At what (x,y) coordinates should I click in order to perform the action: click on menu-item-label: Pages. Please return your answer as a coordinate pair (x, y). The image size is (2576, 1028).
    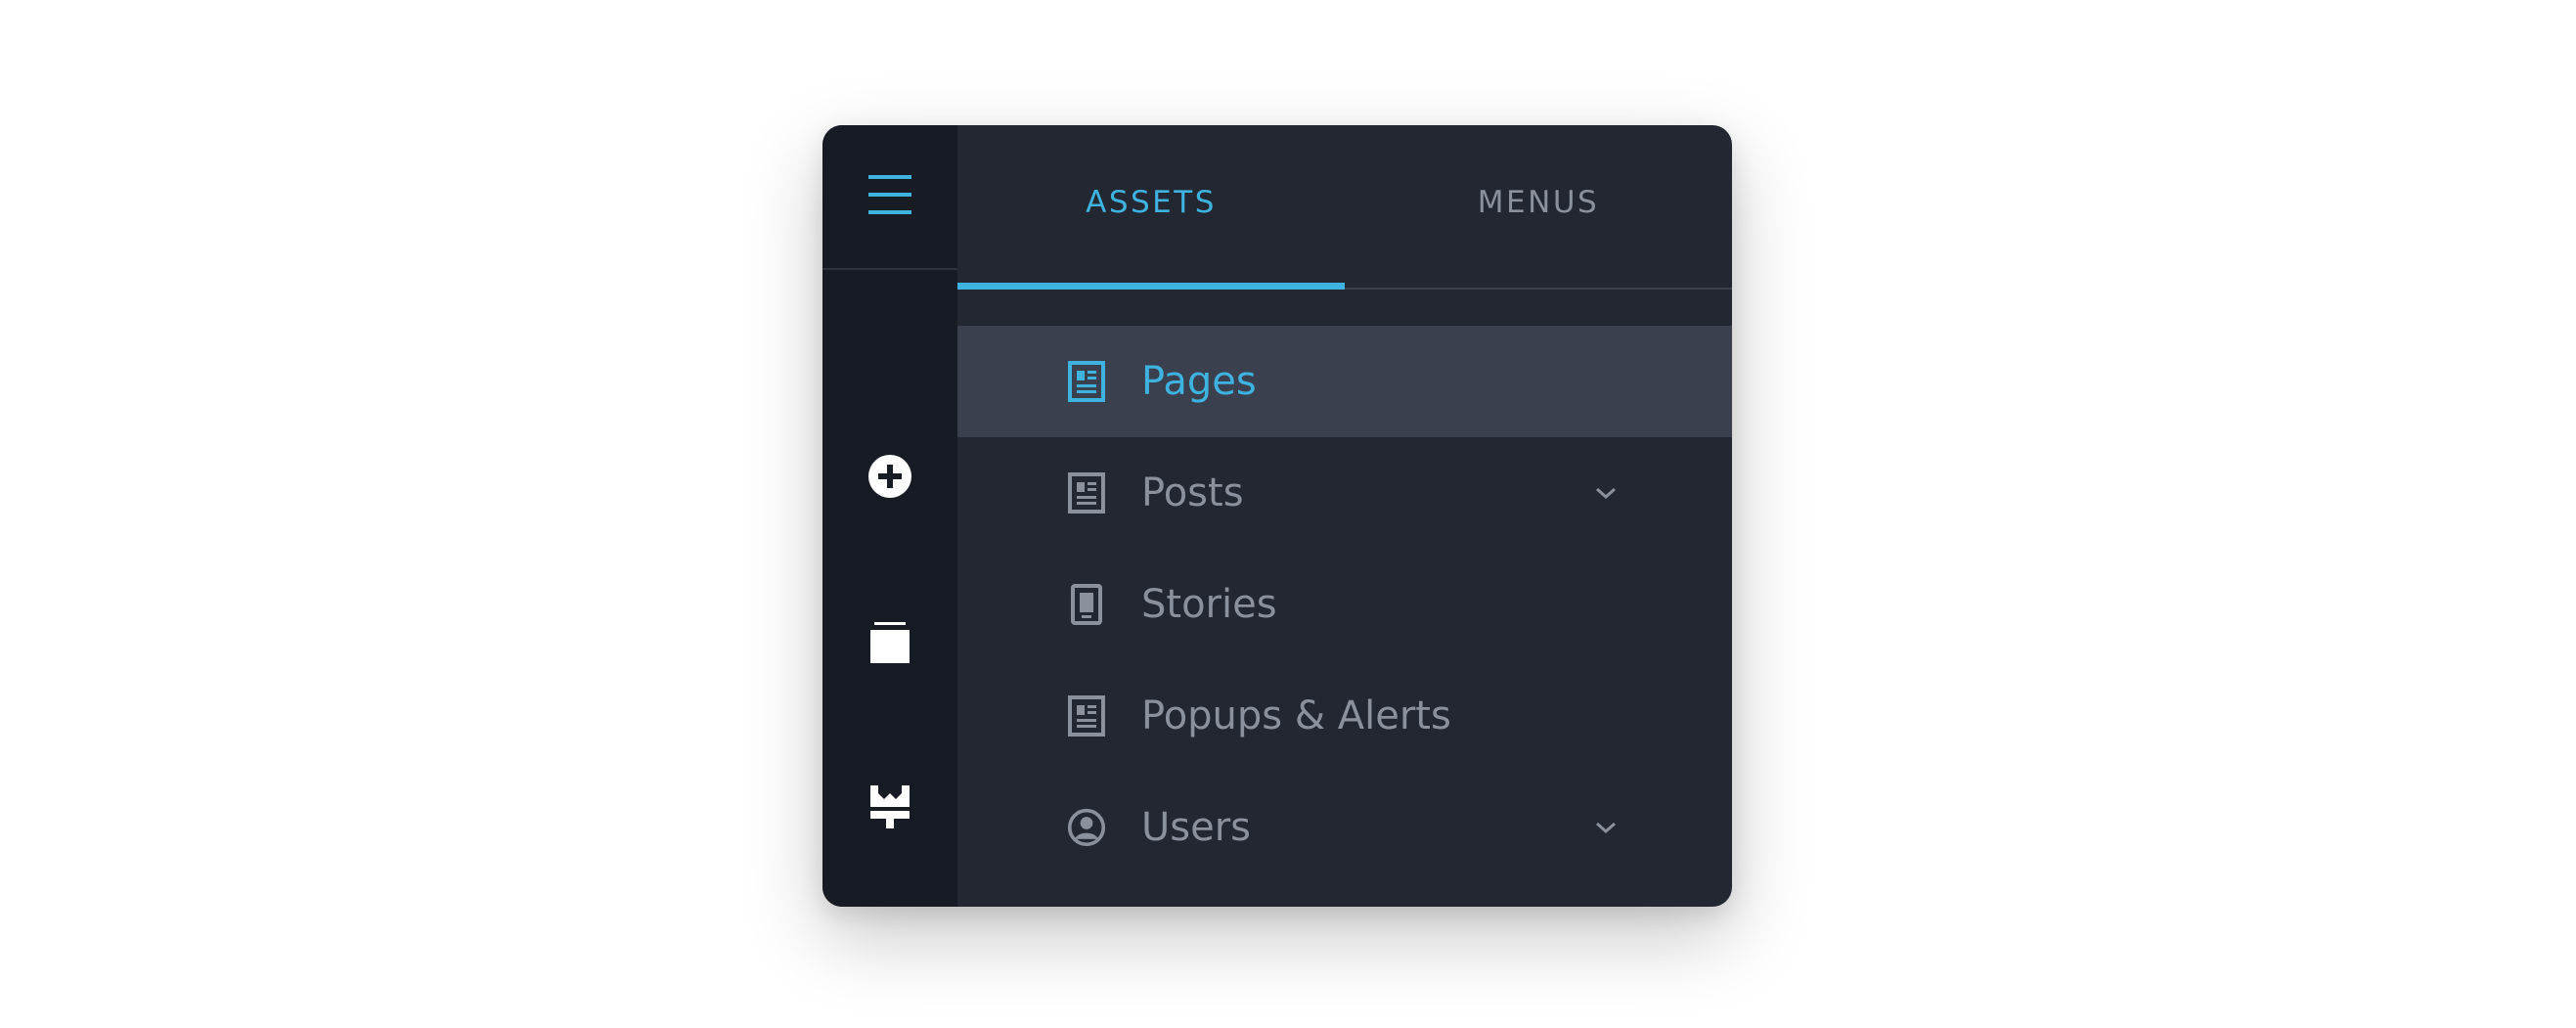
    Looking at the image, I should click on (1199, 381).